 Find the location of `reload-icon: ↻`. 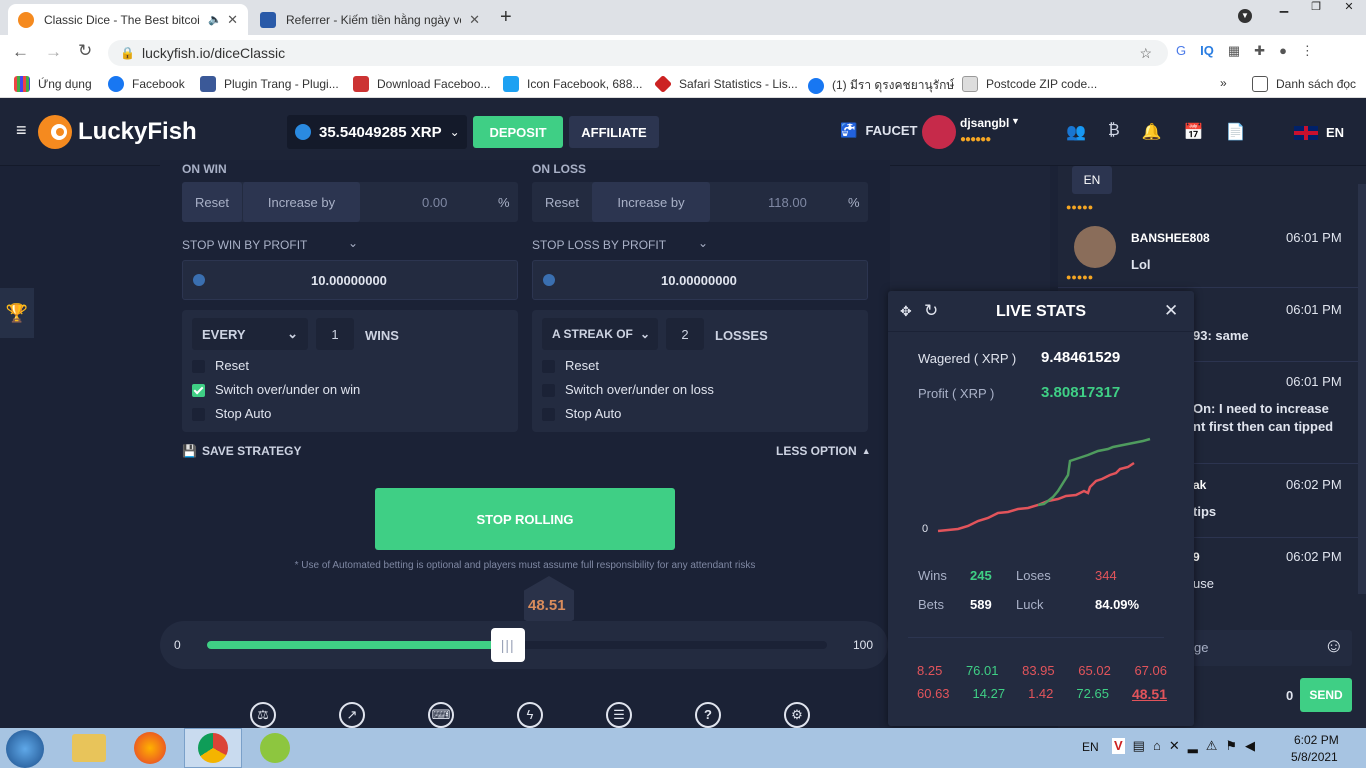

reload-icon: ↻ is located at coordinates (85, 51).